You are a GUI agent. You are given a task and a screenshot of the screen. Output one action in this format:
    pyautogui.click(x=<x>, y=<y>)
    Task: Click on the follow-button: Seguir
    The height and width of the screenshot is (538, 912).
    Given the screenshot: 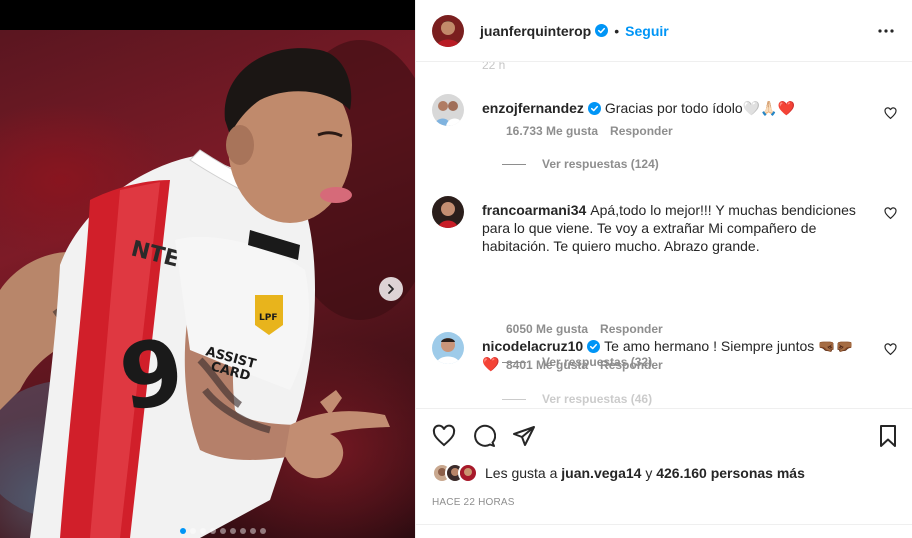 What is the action you would take?
    pyautogui.click(x=647, y=31)
    